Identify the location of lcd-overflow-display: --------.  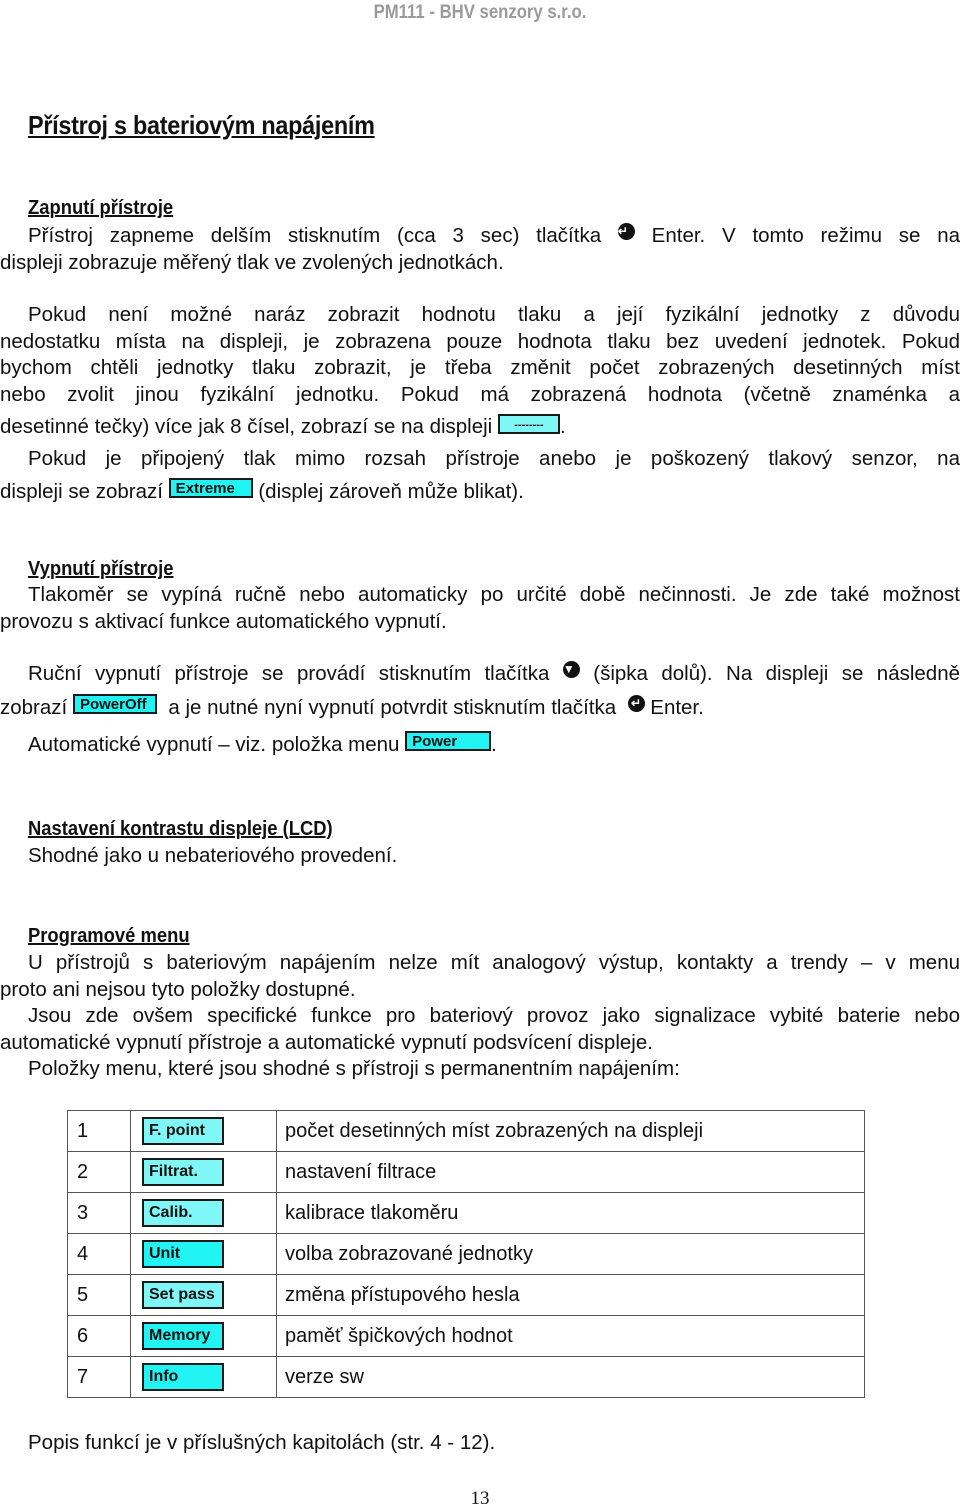
(528, 423).